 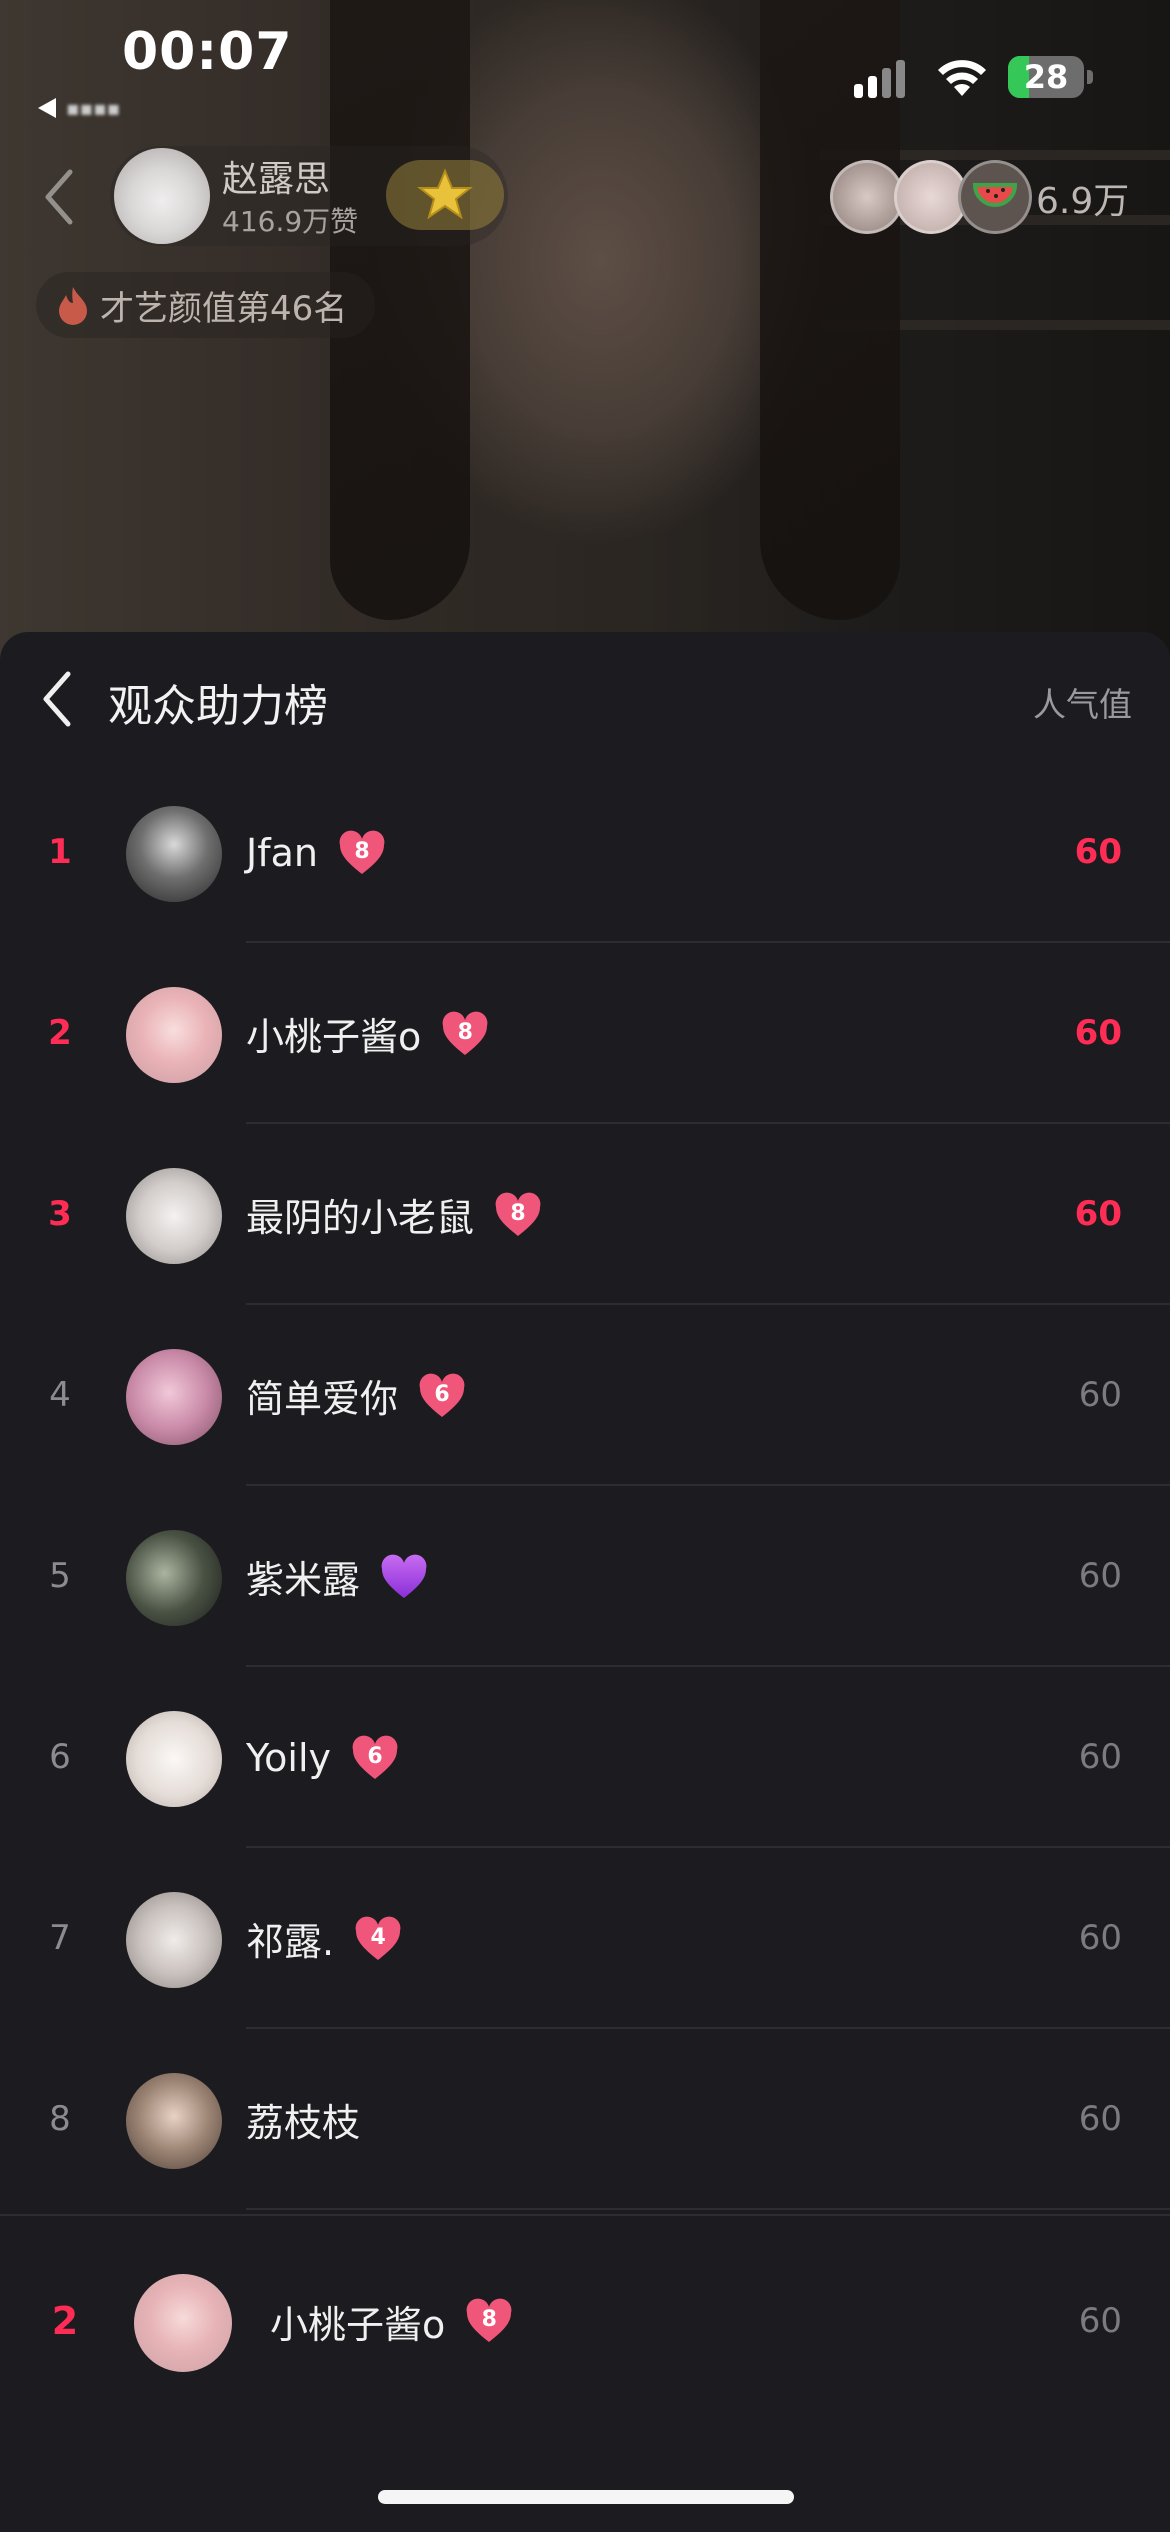 What do you see at coordinates (708, 2209) in the screenshot?
I see `row-divider` at bounding box center [708, 2209].